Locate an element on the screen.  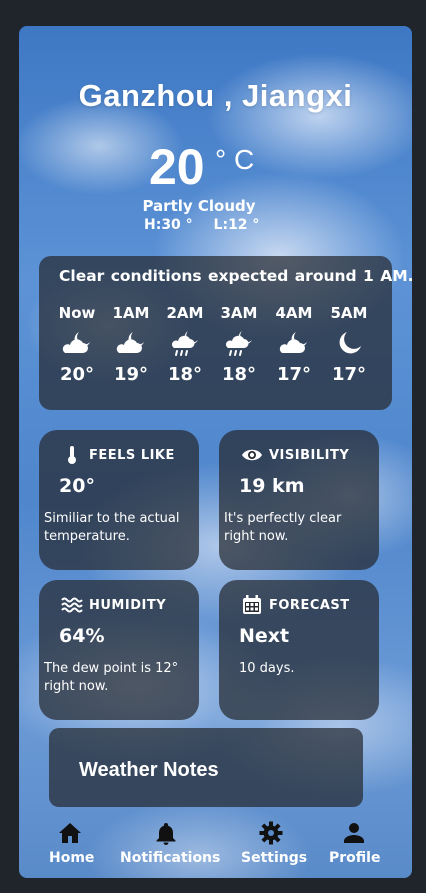
nav-home-label: Home is located at coordinates (72, 858).